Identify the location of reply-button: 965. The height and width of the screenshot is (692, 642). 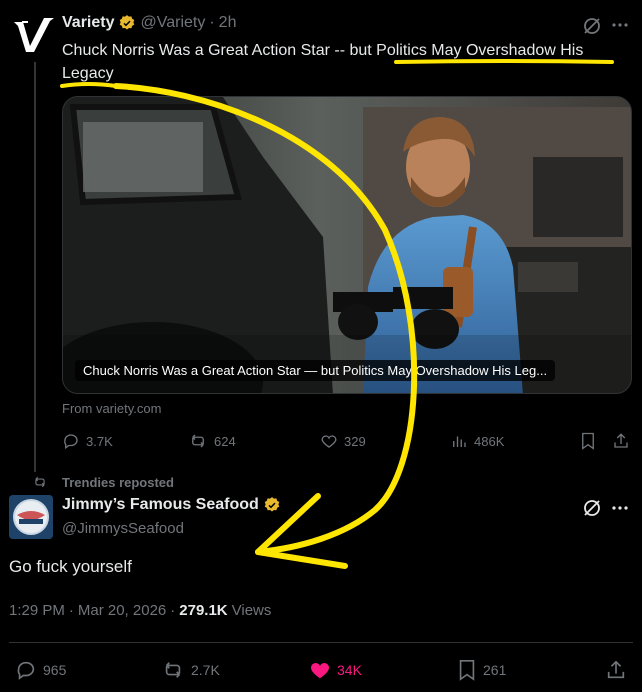
(40, 670).